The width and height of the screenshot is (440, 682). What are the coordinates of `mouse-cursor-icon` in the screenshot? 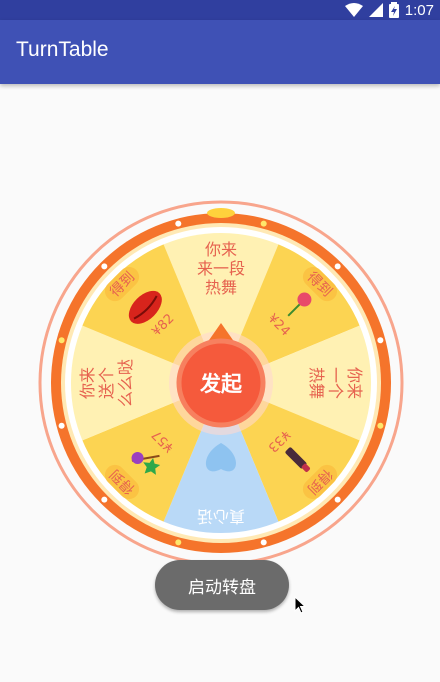 It's located at (300, 605).